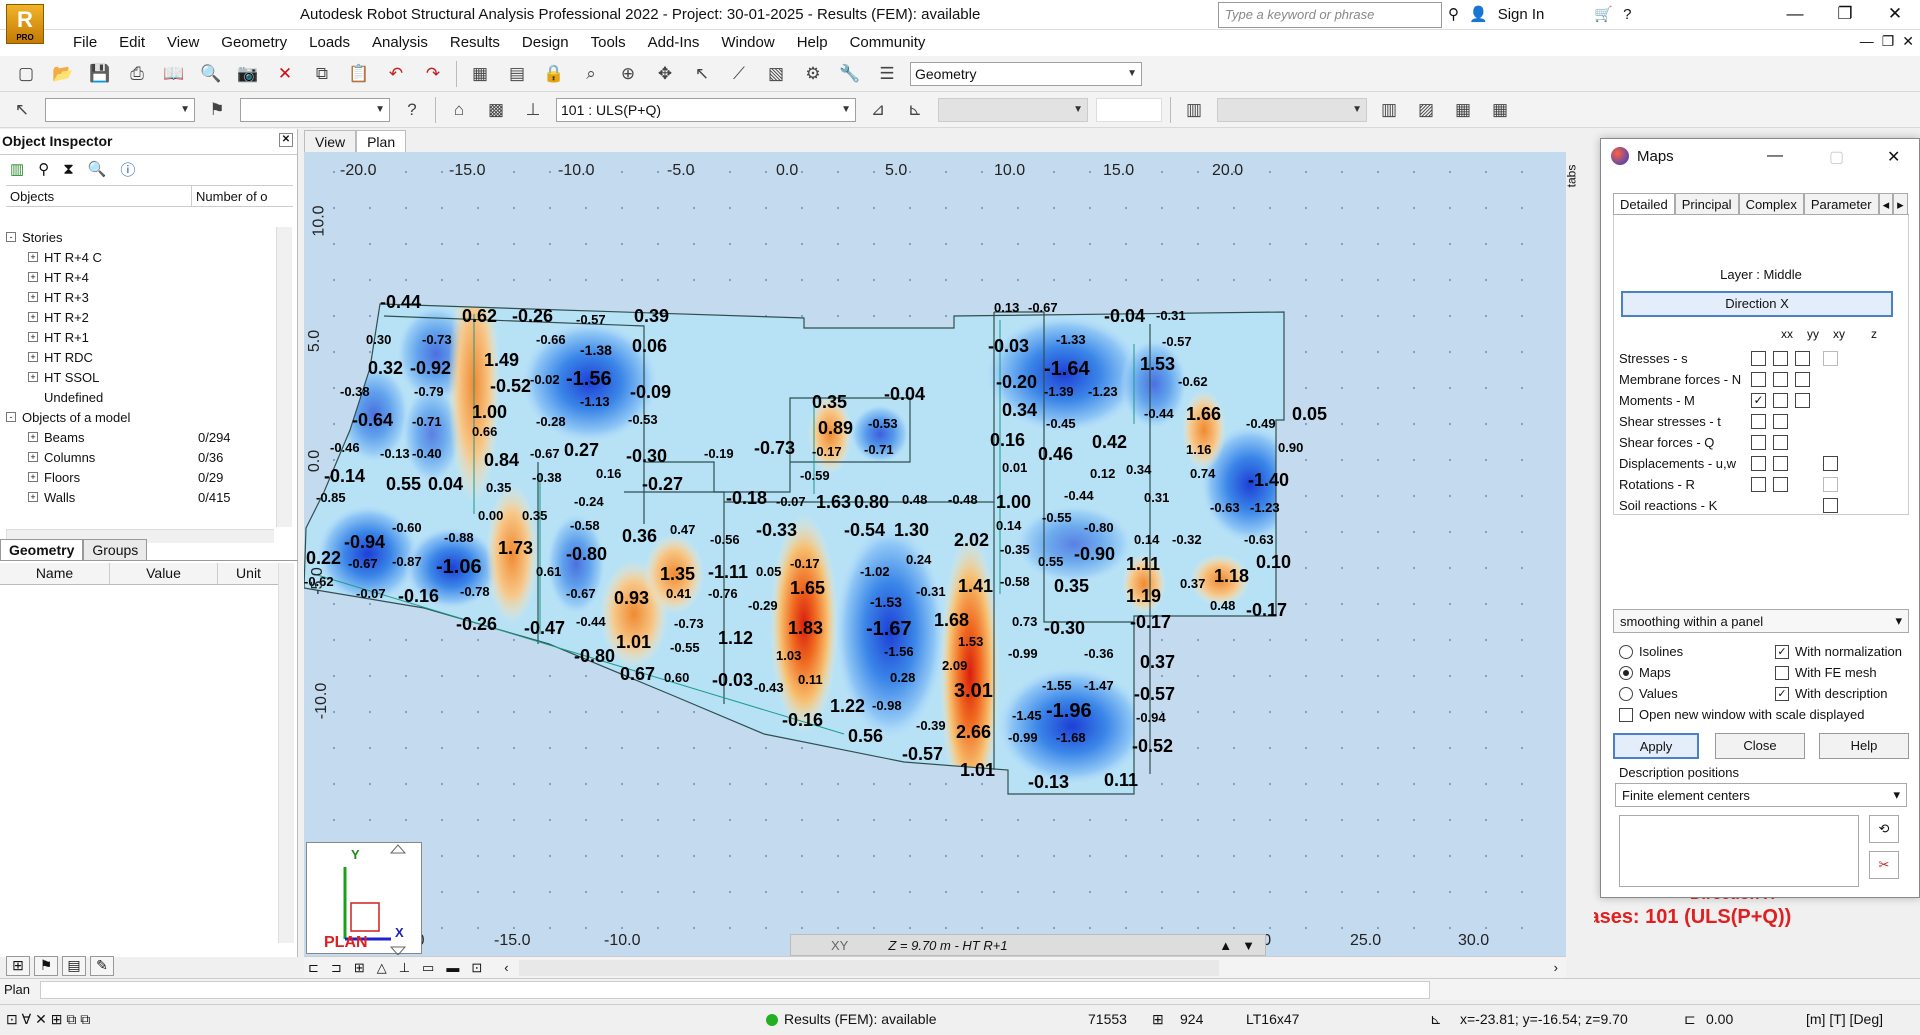 This screenshot has height=1035, width=1920. I want to click on maps-minimize-button: —, so click(1775, 156).